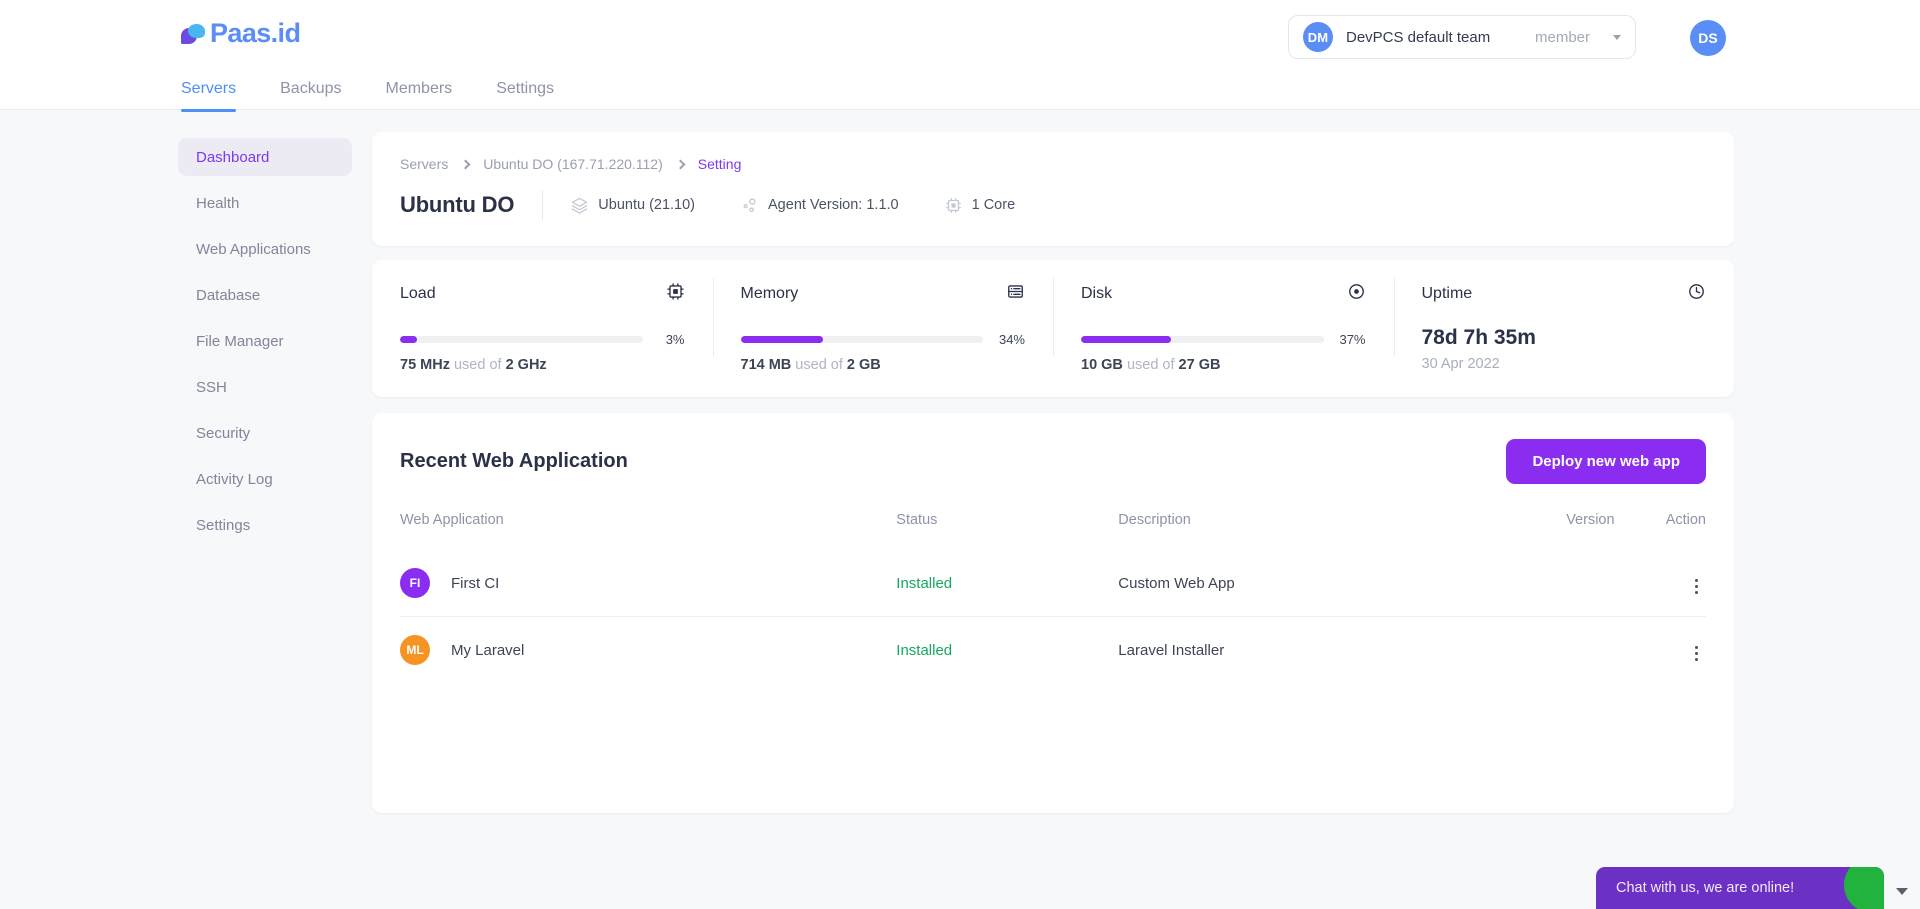 The image size is (1920, 909). Describe the element at coordinates (265, 249) in the screenshot. I see `sidebar-item-web-applications: Web Applications` at that location.